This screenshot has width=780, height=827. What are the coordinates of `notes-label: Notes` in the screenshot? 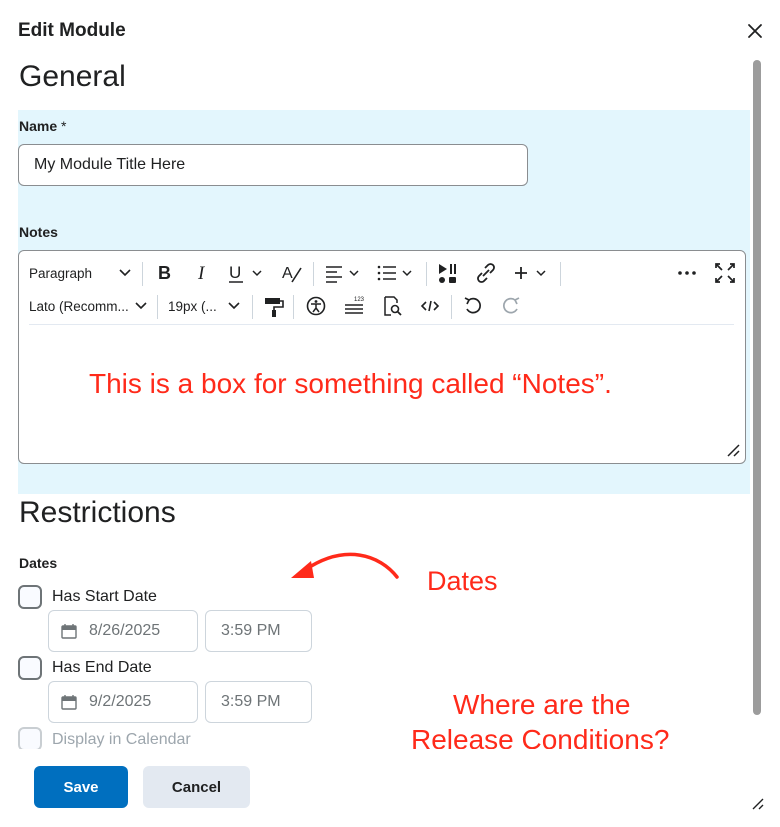 It's located at (38, 232).